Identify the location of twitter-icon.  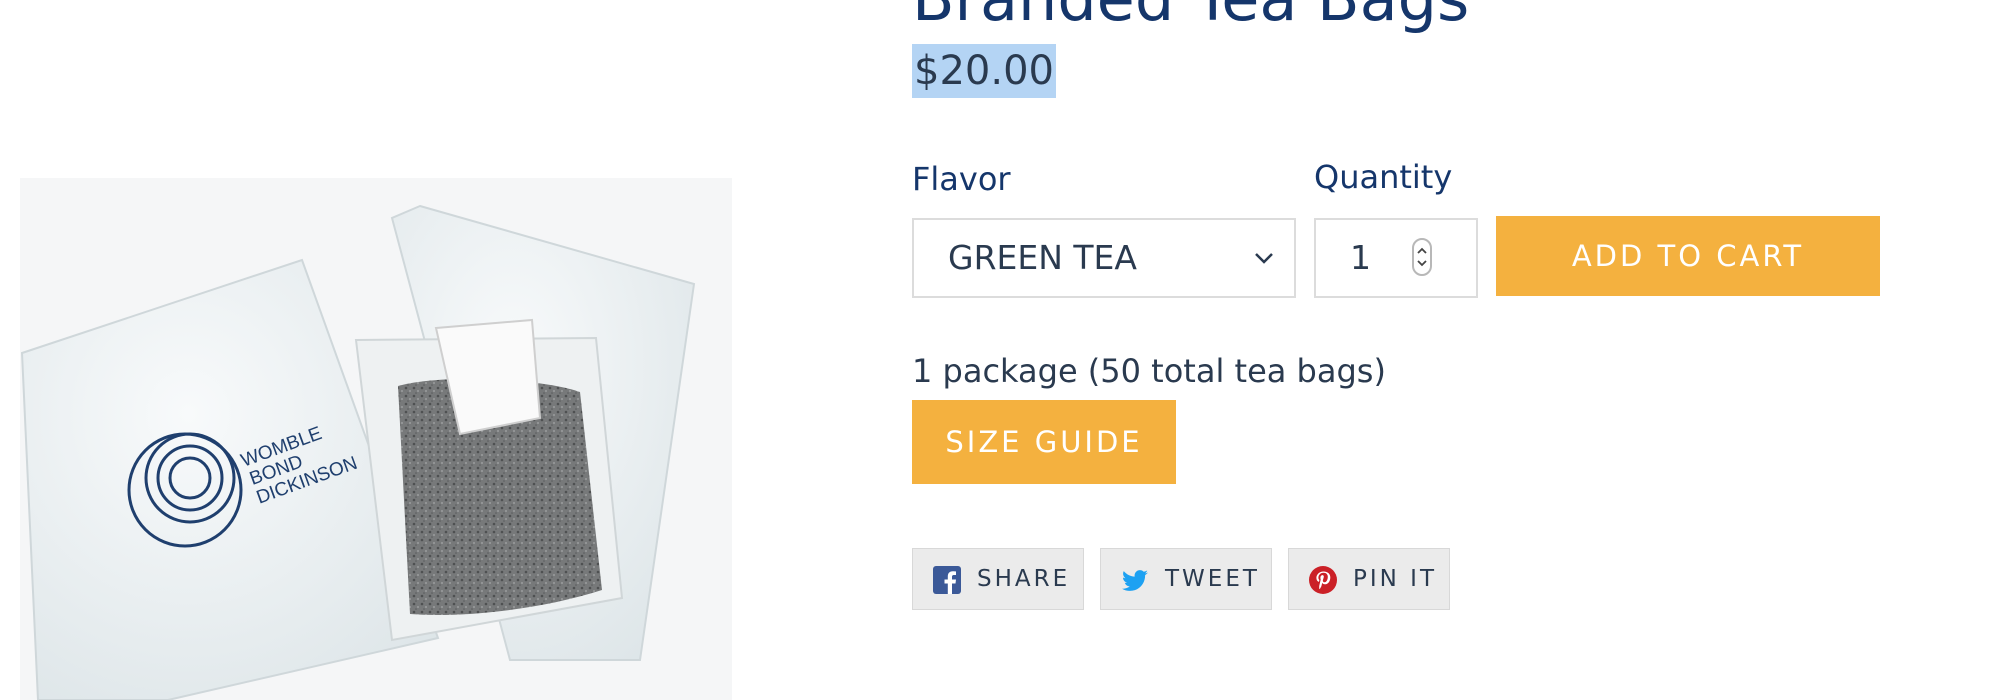
(1134, 580).